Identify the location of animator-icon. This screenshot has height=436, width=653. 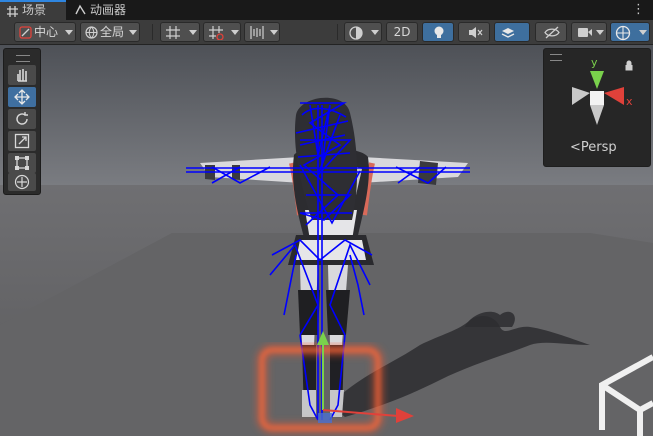
(80, 9).